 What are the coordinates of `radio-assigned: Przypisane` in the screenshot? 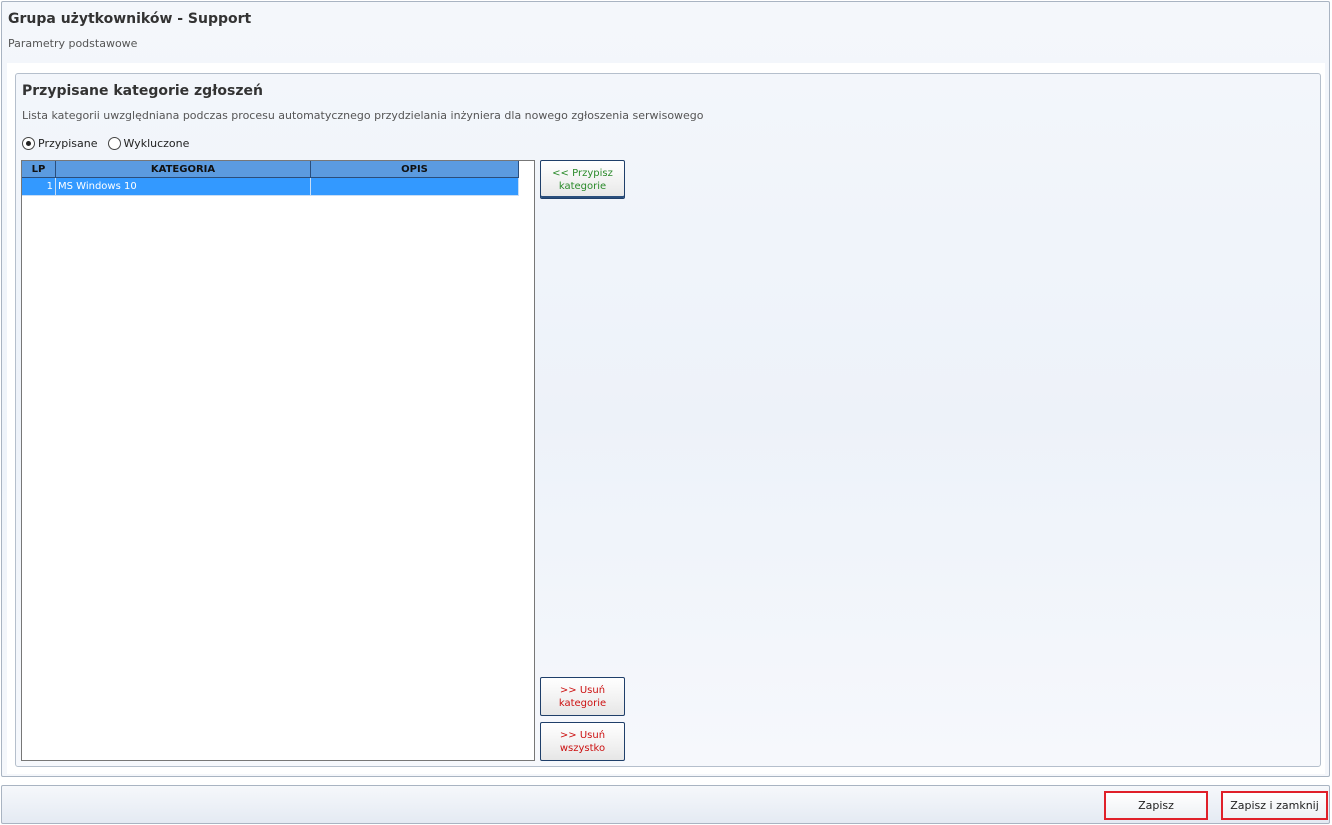 It's located at (60, 143).